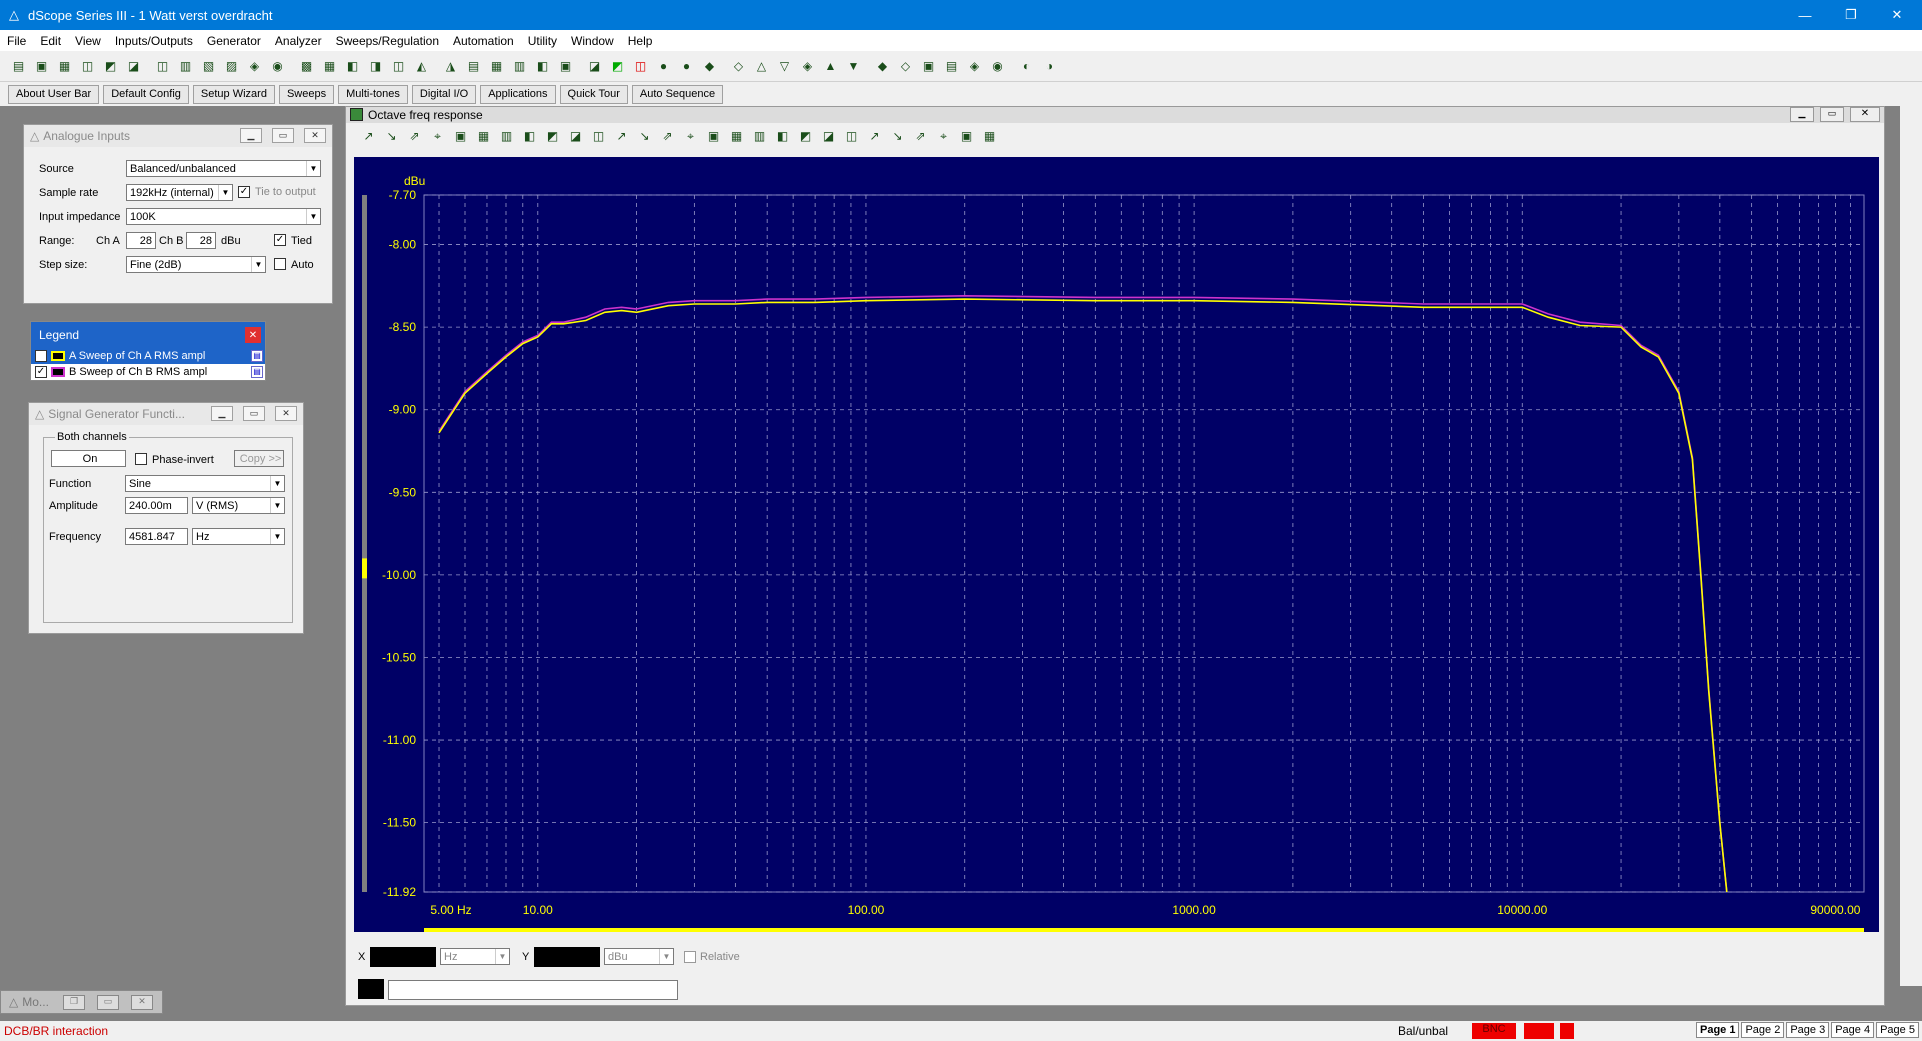 The image size is (1922, 1041). What do you see at coordinates (223, 216) in the screenshot?
I see `input-impedance-select: 100K ▼` at bounding box center [223, 216].